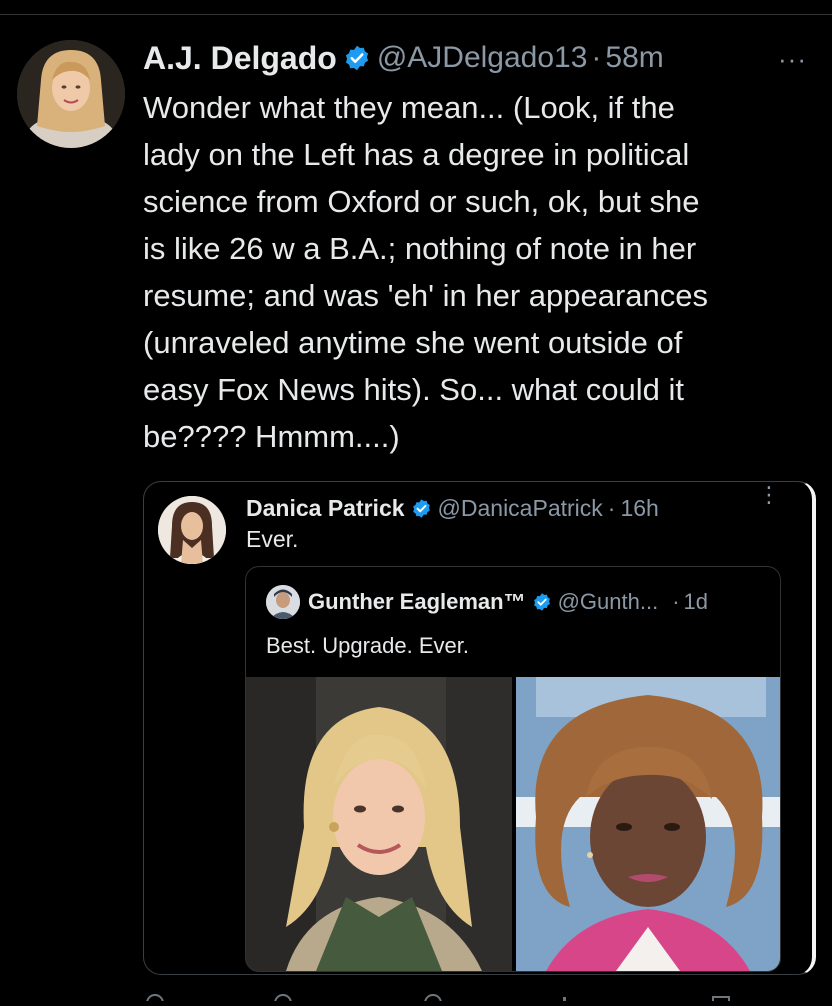  I want to click on author-handle: @AJDelgado13, so click(482, 58).